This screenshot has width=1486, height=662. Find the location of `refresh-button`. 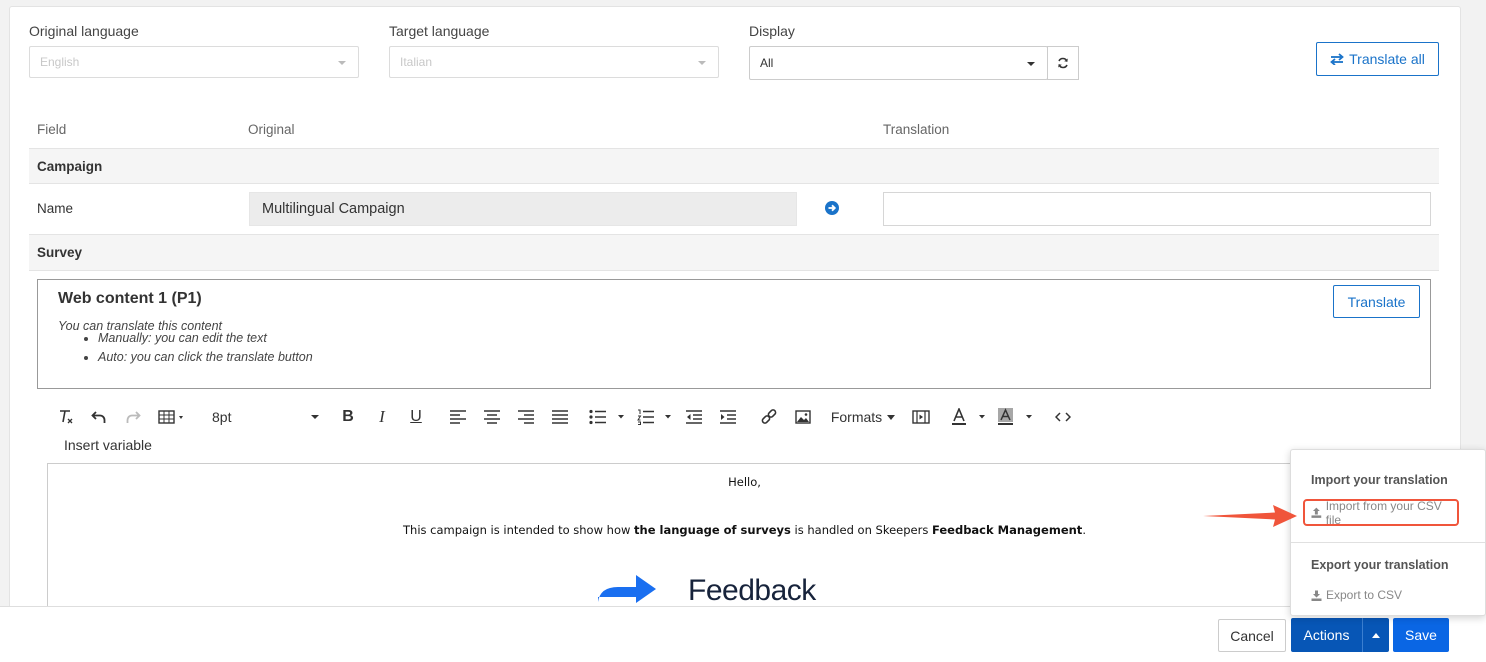

refresh-button is located at coordinates (1063, 63).